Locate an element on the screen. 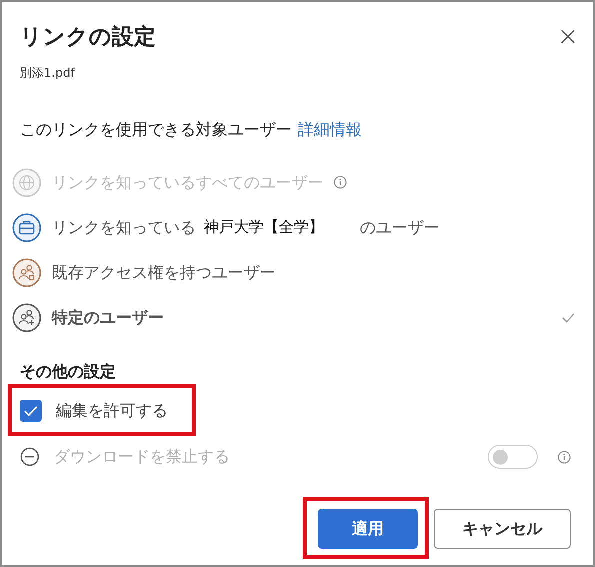 The width and height of the screenshot is (595, 567). setting-label: ダウンロードを禁止する is located at coordinates (142, 457).